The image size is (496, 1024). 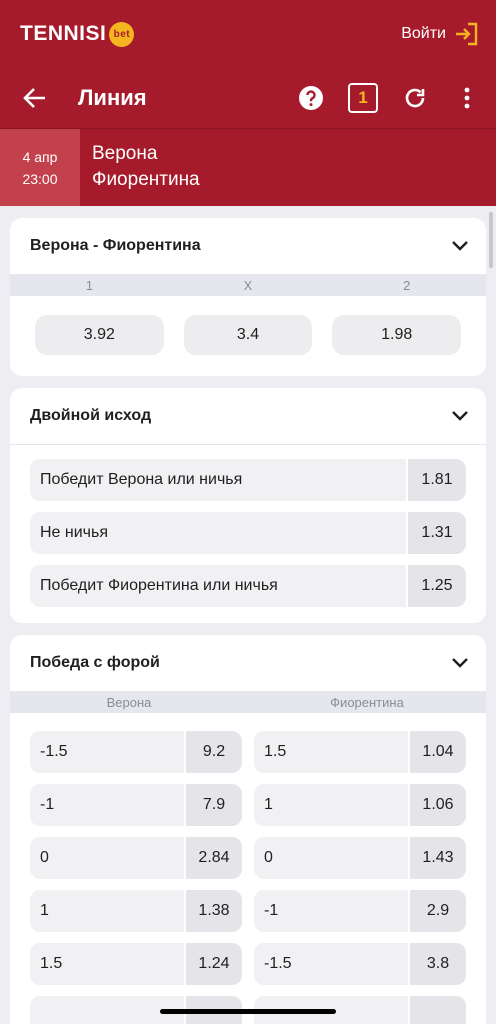 I want to click on market-header: Двойной исход, so click(x=248, y=416).